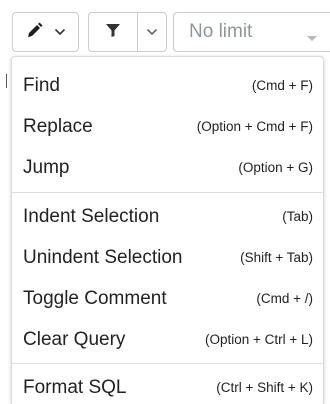 The height and width of the screenshot is (404, 330). I want to click on menu-item-shortcut: (Ctrl + Shift + K), so click(264, 387).